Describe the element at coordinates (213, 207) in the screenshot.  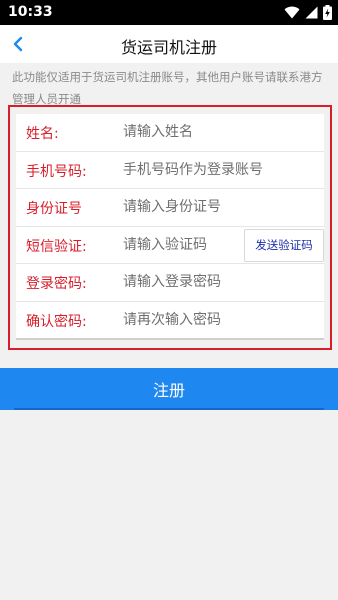
I see `id-number-input` at that location.